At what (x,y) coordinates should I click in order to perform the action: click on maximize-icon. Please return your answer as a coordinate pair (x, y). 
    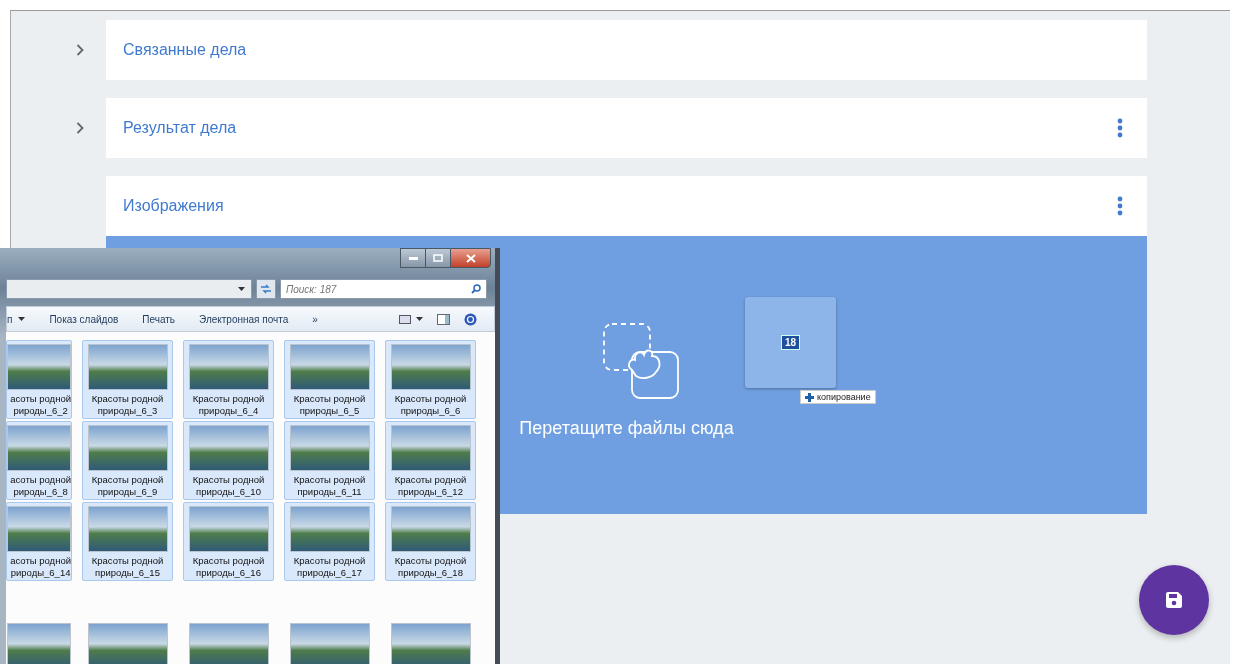
    Looking at the image, I should click on (438, 258).